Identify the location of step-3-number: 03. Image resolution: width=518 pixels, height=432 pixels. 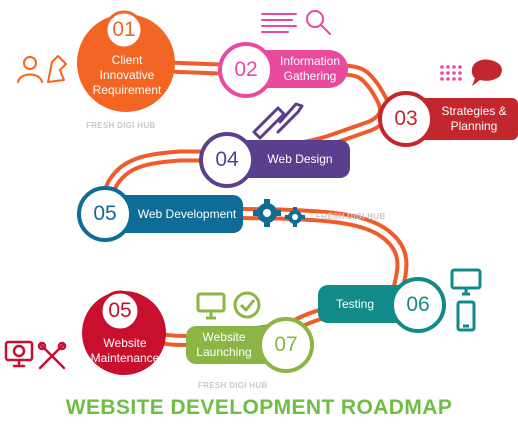
(406, 118).